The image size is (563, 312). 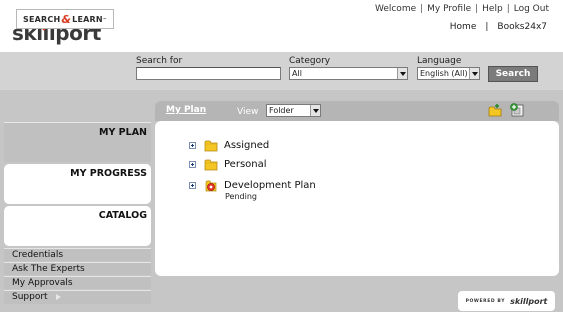 I want to click on welcome-link: Welcome, so click(x=395, y=9).